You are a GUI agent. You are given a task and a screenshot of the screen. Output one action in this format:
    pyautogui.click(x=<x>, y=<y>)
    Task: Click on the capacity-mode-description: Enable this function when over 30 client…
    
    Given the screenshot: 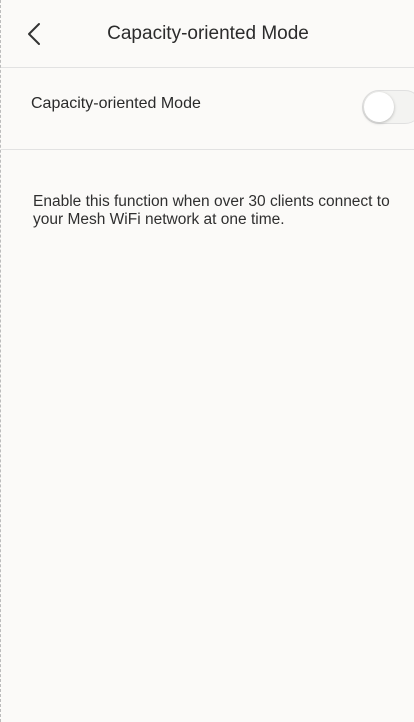 What is the action you would take?
    pyautogui.click(x=211, y=210)
    